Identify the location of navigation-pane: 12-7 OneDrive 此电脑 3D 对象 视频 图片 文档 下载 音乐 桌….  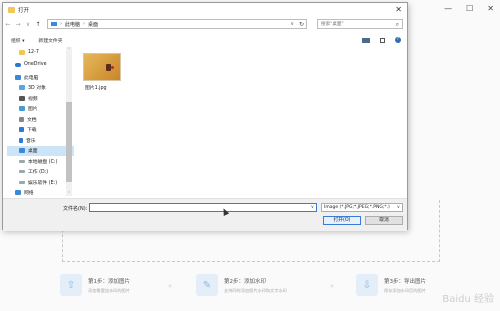
(40, 121).